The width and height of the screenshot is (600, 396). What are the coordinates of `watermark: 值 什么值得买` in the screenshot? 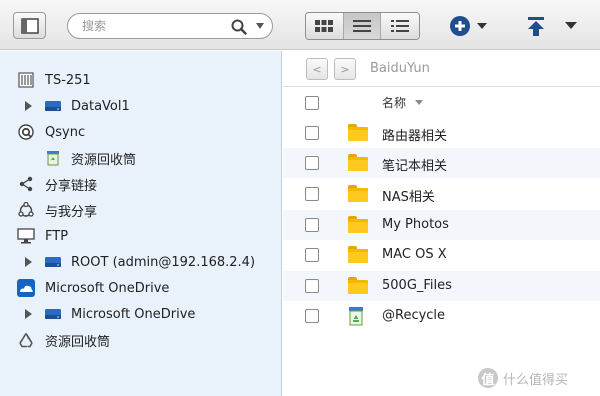 It's located at (523, 378).